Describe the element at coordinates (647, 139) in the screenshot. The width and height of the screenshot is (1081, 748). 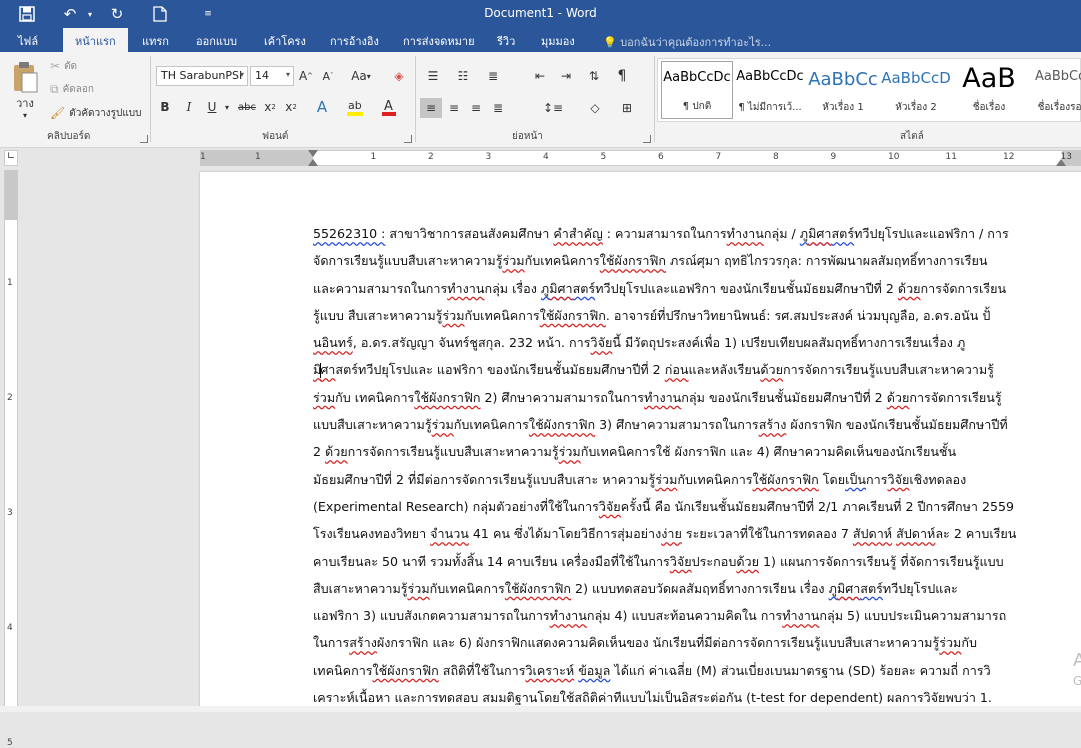
I see `paragraph-launcher-icon` at that location.